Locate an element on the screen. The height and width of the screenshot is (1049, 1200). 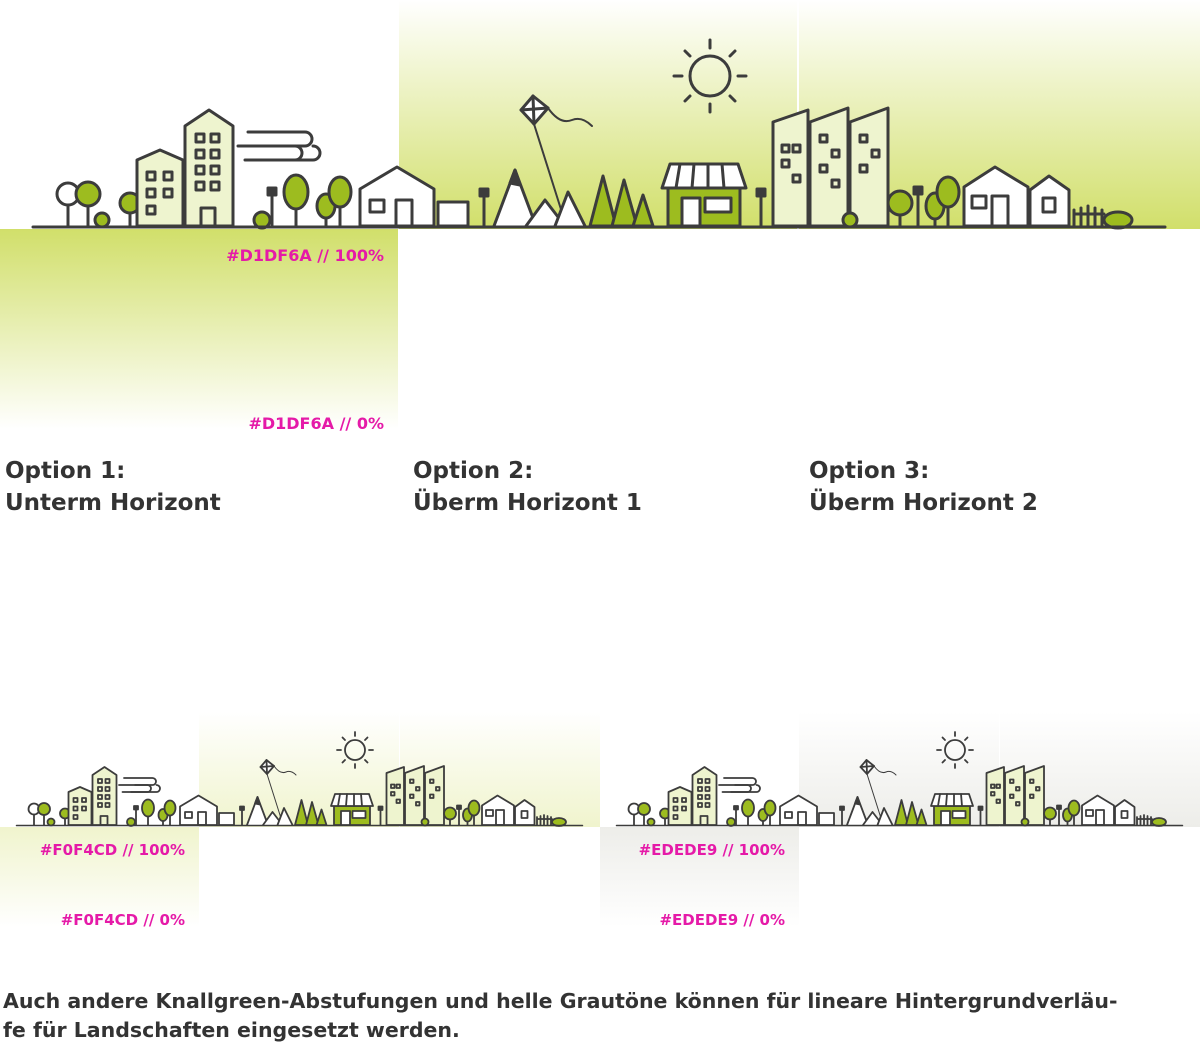
option-3-number: Option 3: is located at coordinates (869, 471).